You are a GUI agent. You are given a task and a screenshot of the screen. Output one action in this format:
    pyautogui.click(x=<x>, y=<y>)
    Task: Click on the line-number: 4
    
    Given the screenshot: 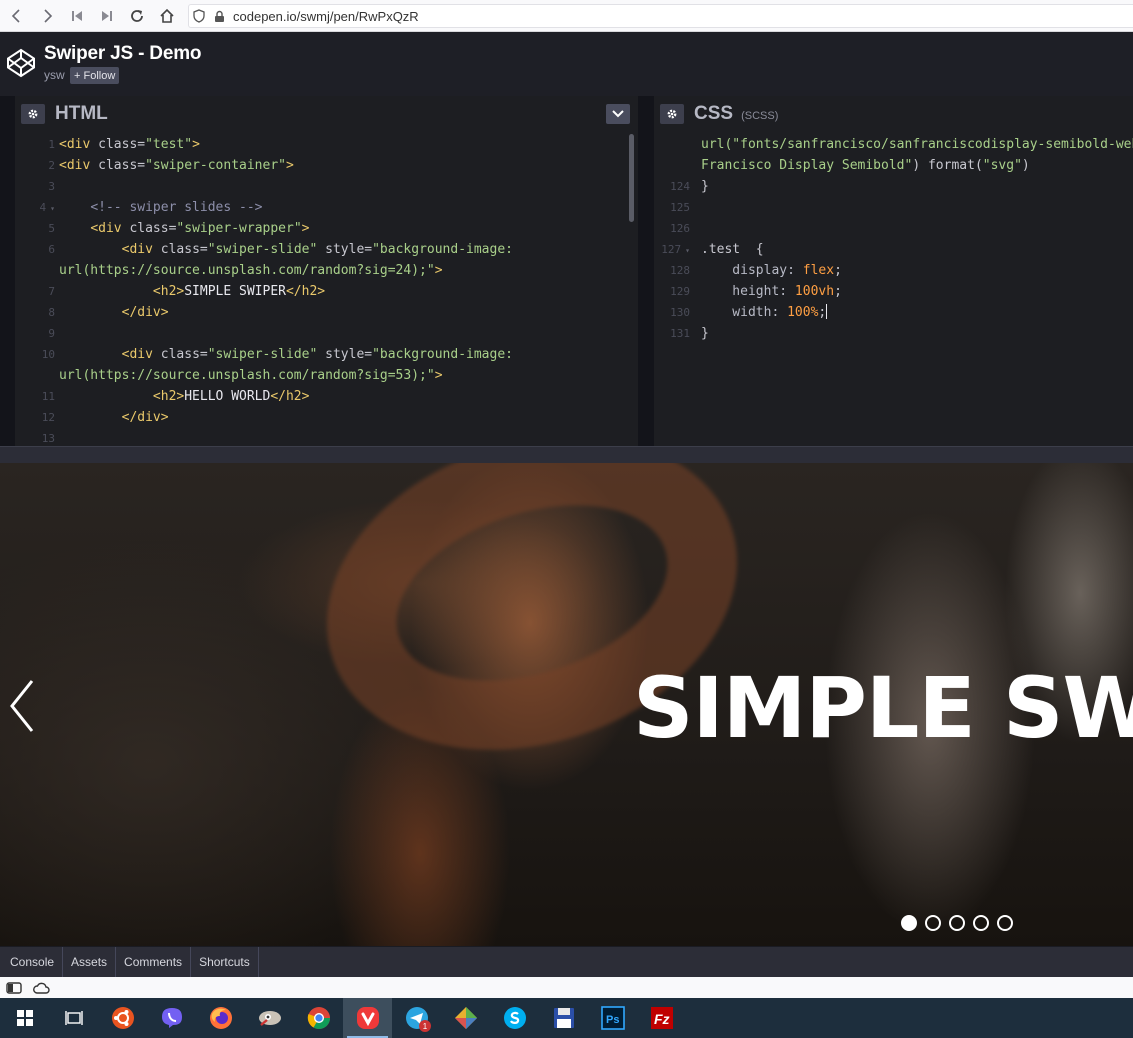 What is the action you would take?
    pyautogui.click(x=35, y=208)
    